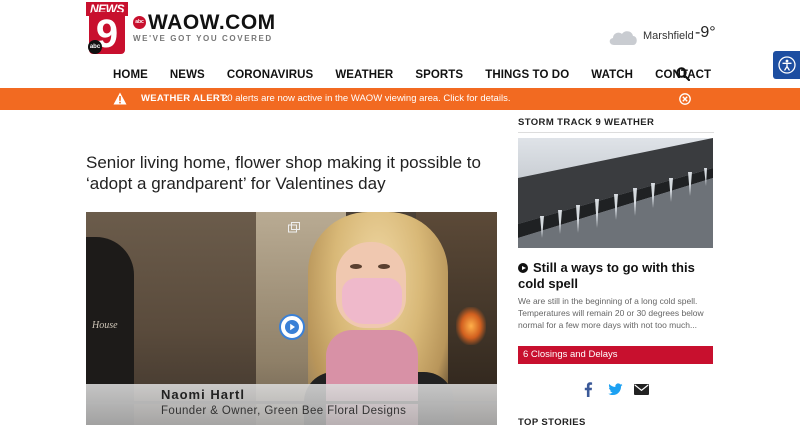  I want to click on weather-story-image, so click(615, 193).